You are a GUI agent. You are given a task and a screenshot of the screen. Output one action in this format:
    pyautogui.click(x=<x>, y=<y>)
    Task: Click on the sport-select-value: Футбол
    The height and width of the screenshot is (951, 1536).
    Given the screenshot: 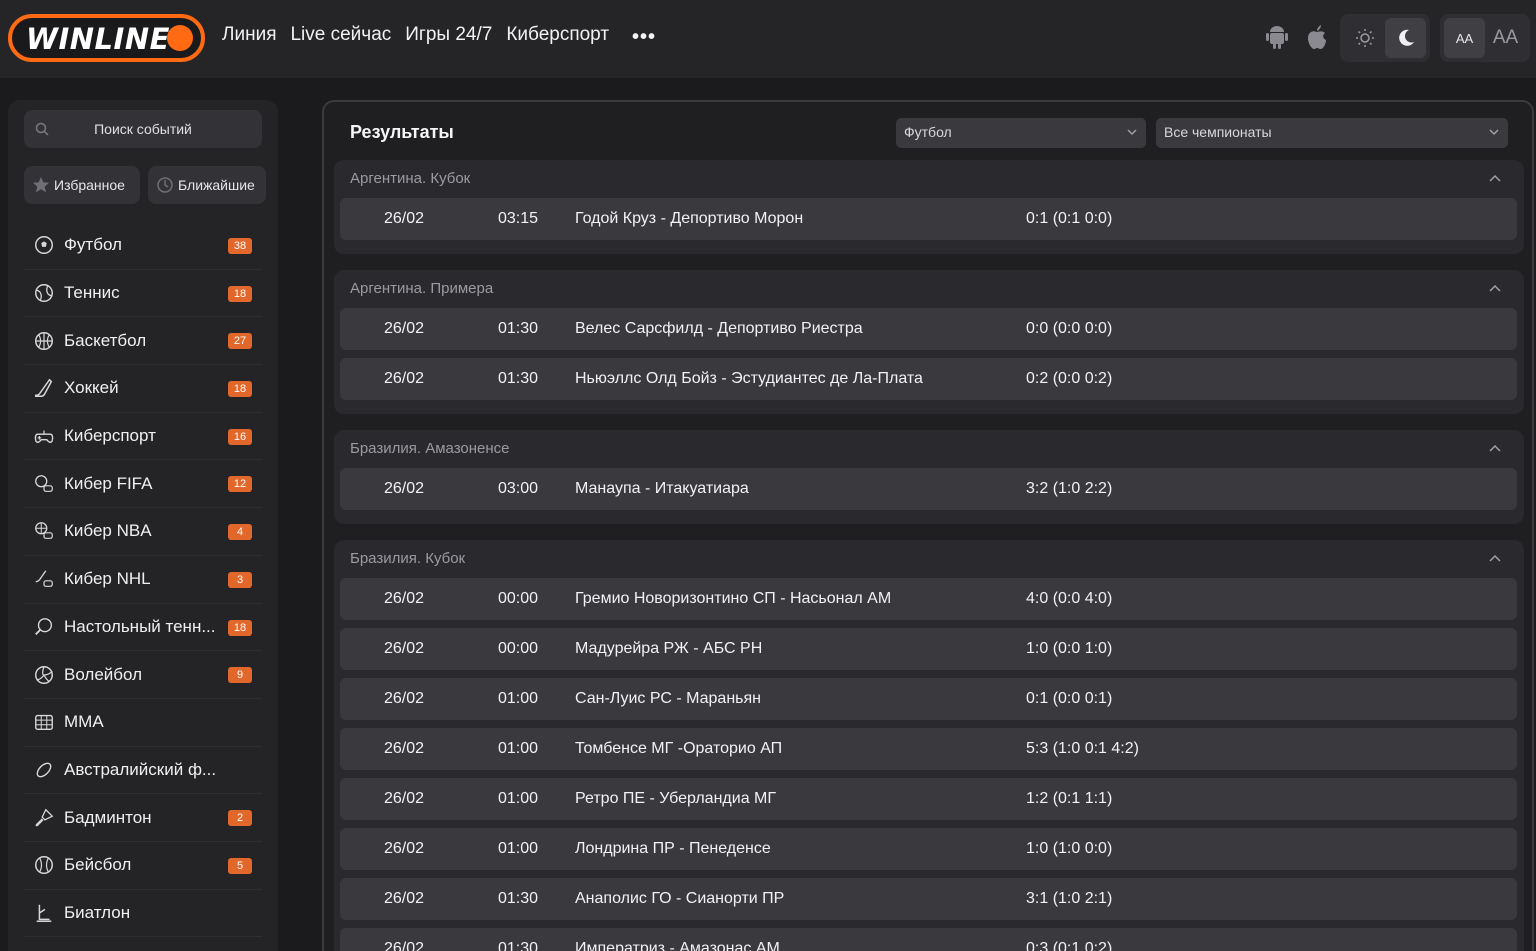 What is the action you would take?
    pyautogui.click(x=928, y=132)
    